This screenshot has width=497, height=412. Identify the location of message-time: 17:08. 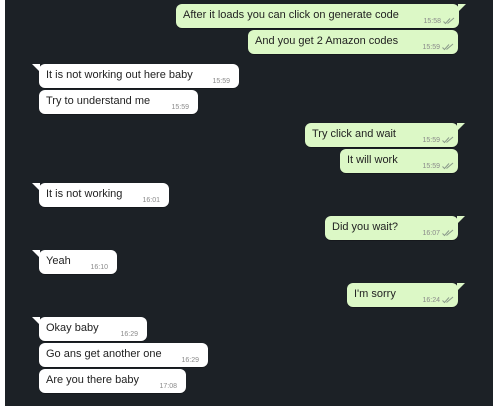
(168, 386).